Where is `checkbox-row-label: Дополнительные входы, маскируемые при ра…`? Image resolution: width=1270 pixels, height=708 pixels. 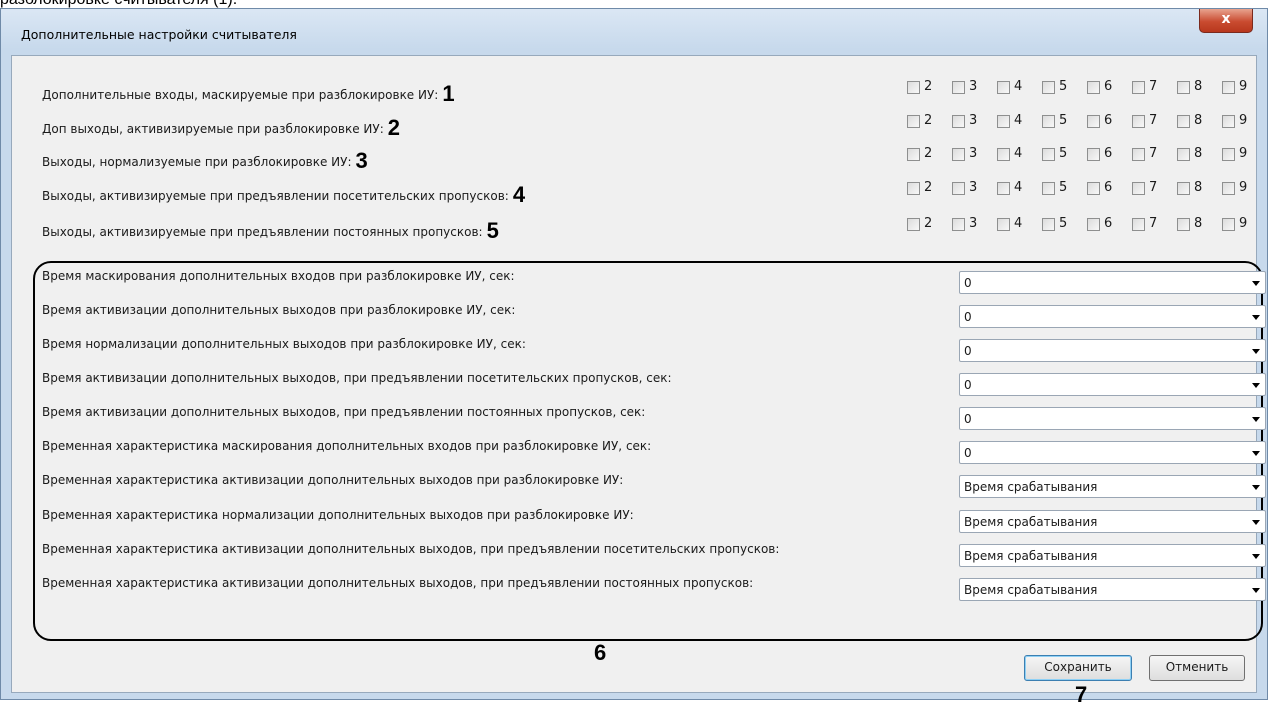
checkbox-row-label: Дополнительные входы, маскируемые при ра… is located at coordinates (248, 92).